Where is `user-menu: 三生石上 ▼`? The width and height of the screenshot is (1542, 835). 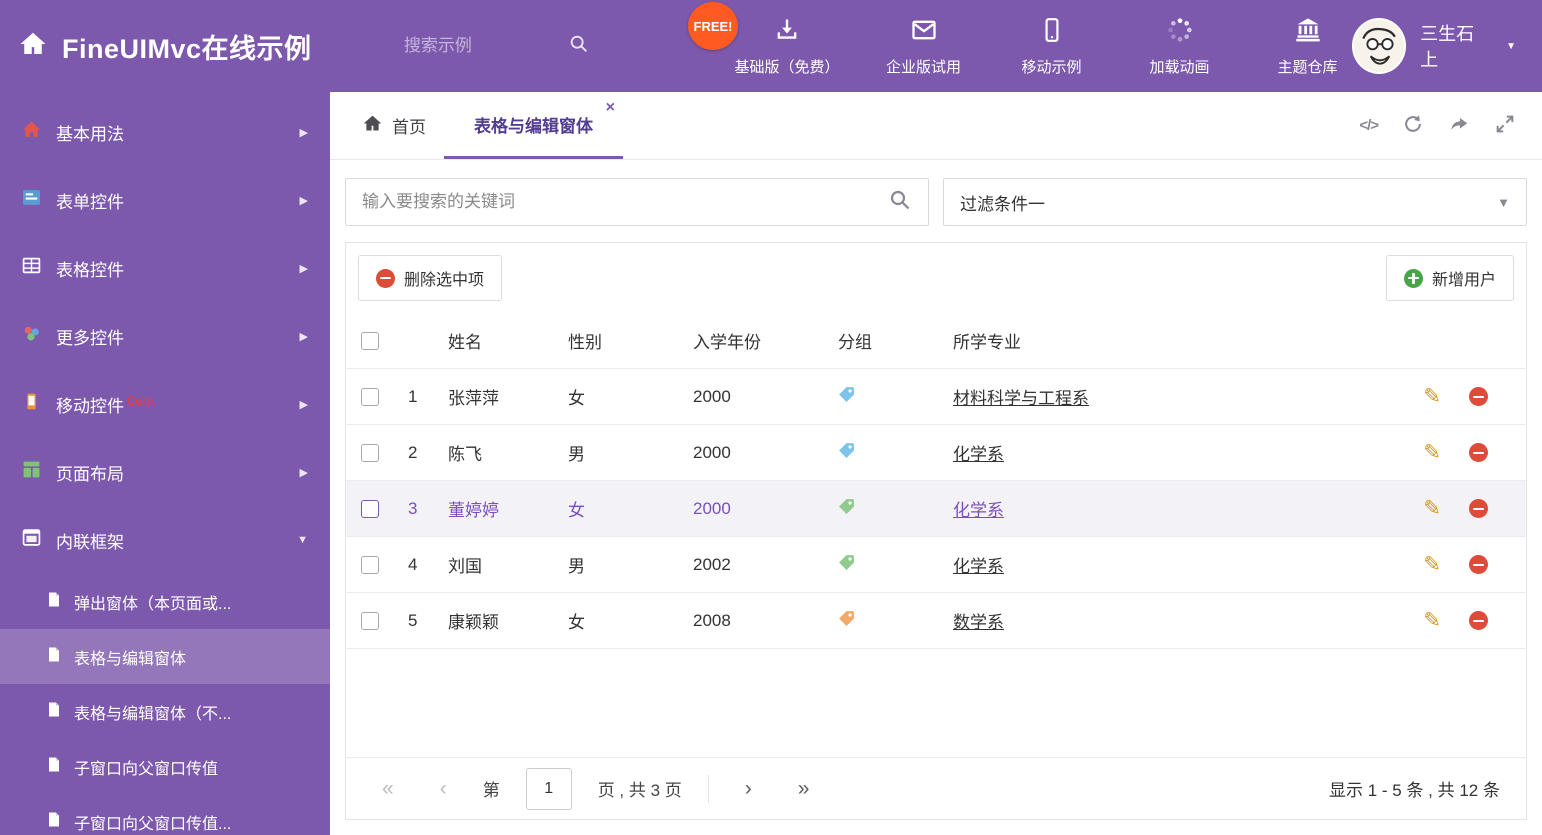
user-menu: 三生石上 ▼ is located at coordinates (1446, 46).